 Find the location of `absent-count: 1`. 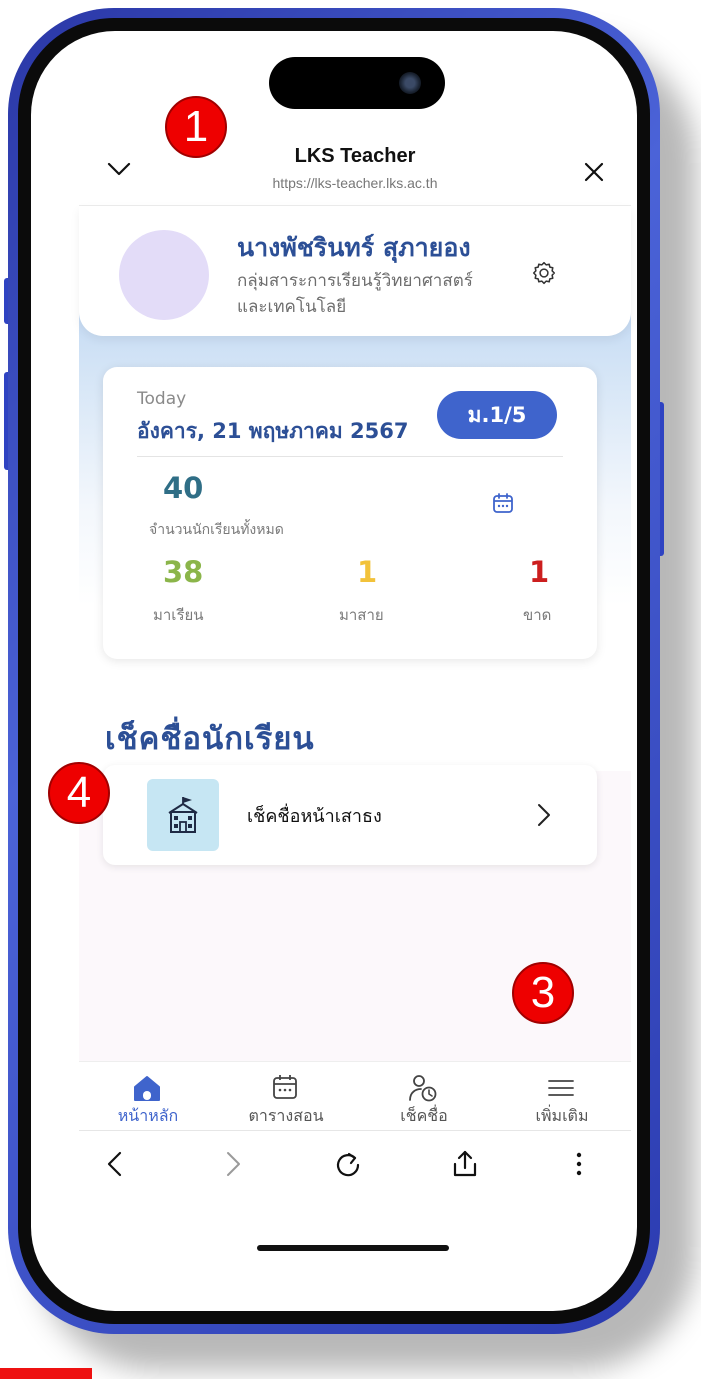

absent-count: 1 is located at coordinates (539, 572).